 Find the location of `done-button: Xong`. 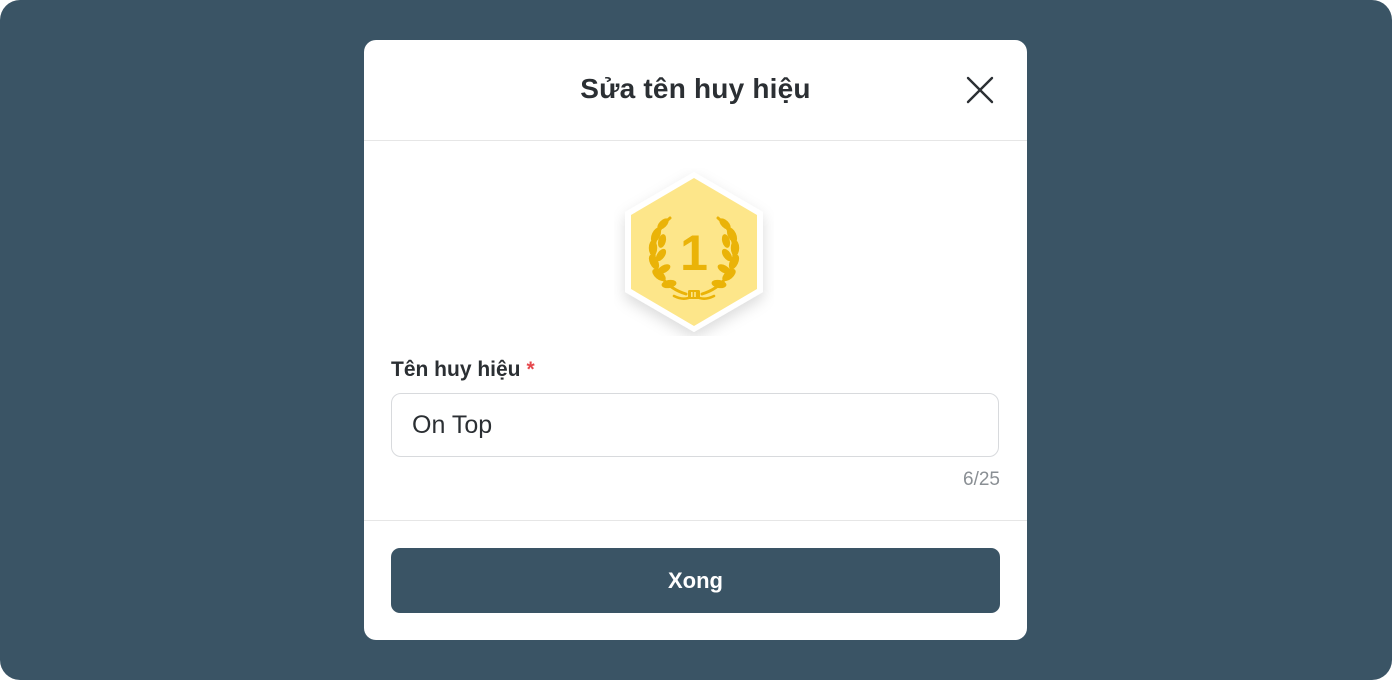

done-button: Xong is located at coordinates (695, 580).